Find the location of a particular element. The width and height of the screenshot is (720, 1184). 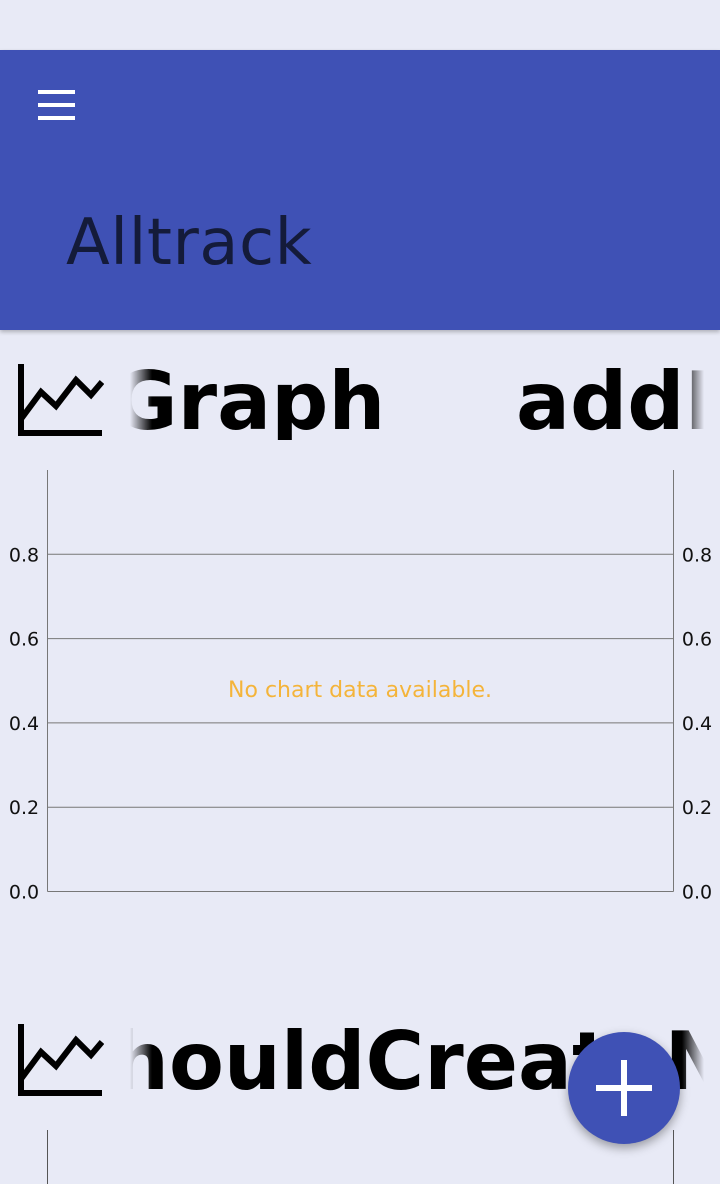

y-tick-label-right: 0.2 is located at coordinates (697, 808).